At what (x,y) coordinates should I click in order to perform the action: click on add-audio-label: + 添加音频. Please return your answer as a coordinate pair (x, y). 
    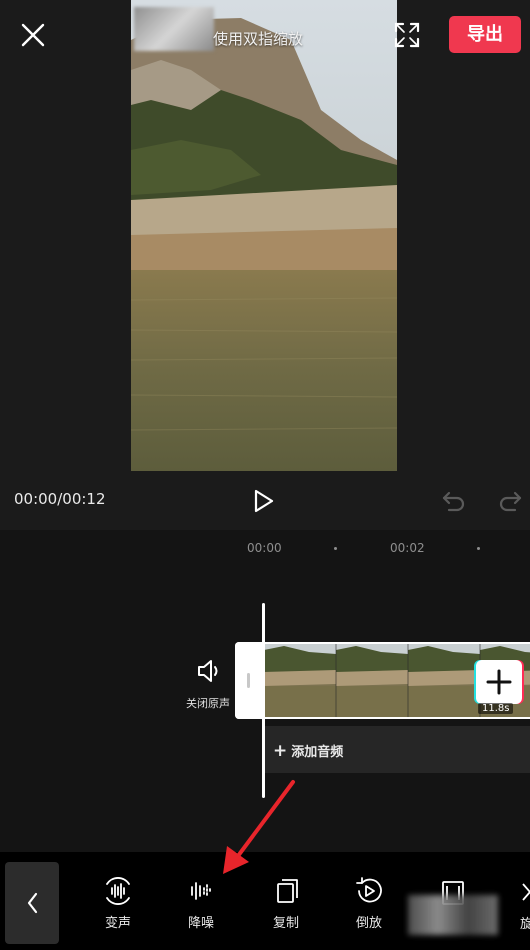
    Looking at the image, I should click on (308, 751).